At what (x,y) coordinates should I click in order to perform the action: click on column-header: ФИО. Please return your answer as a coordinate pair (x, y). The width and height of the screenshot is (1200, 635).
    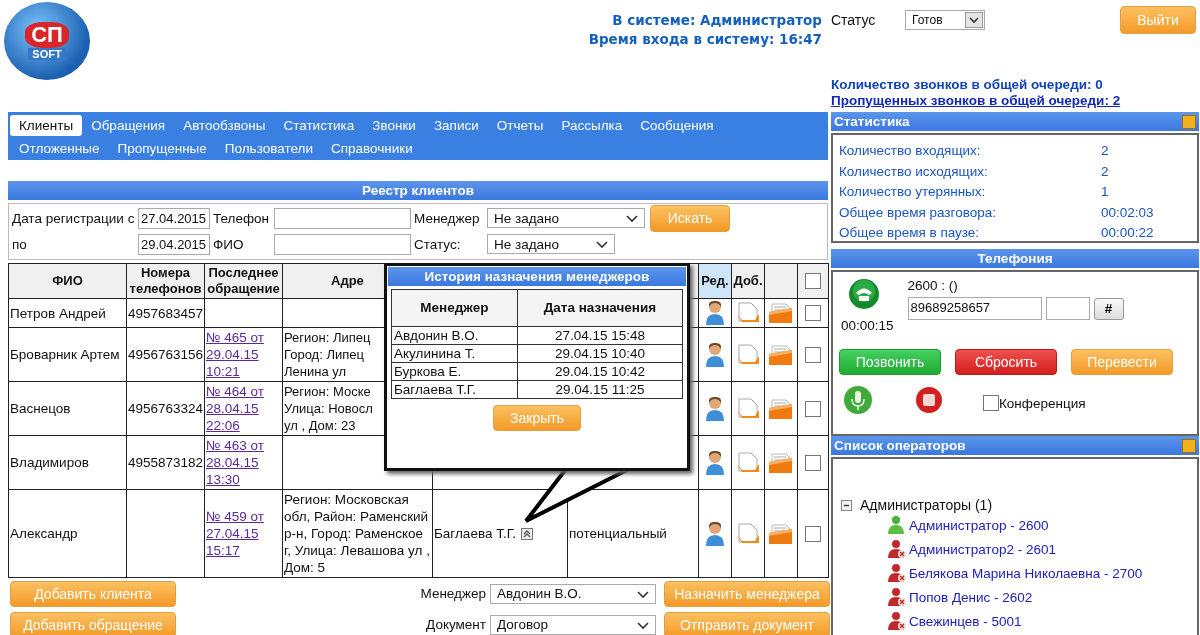
    Looking at the image, I should click on (67, 281).